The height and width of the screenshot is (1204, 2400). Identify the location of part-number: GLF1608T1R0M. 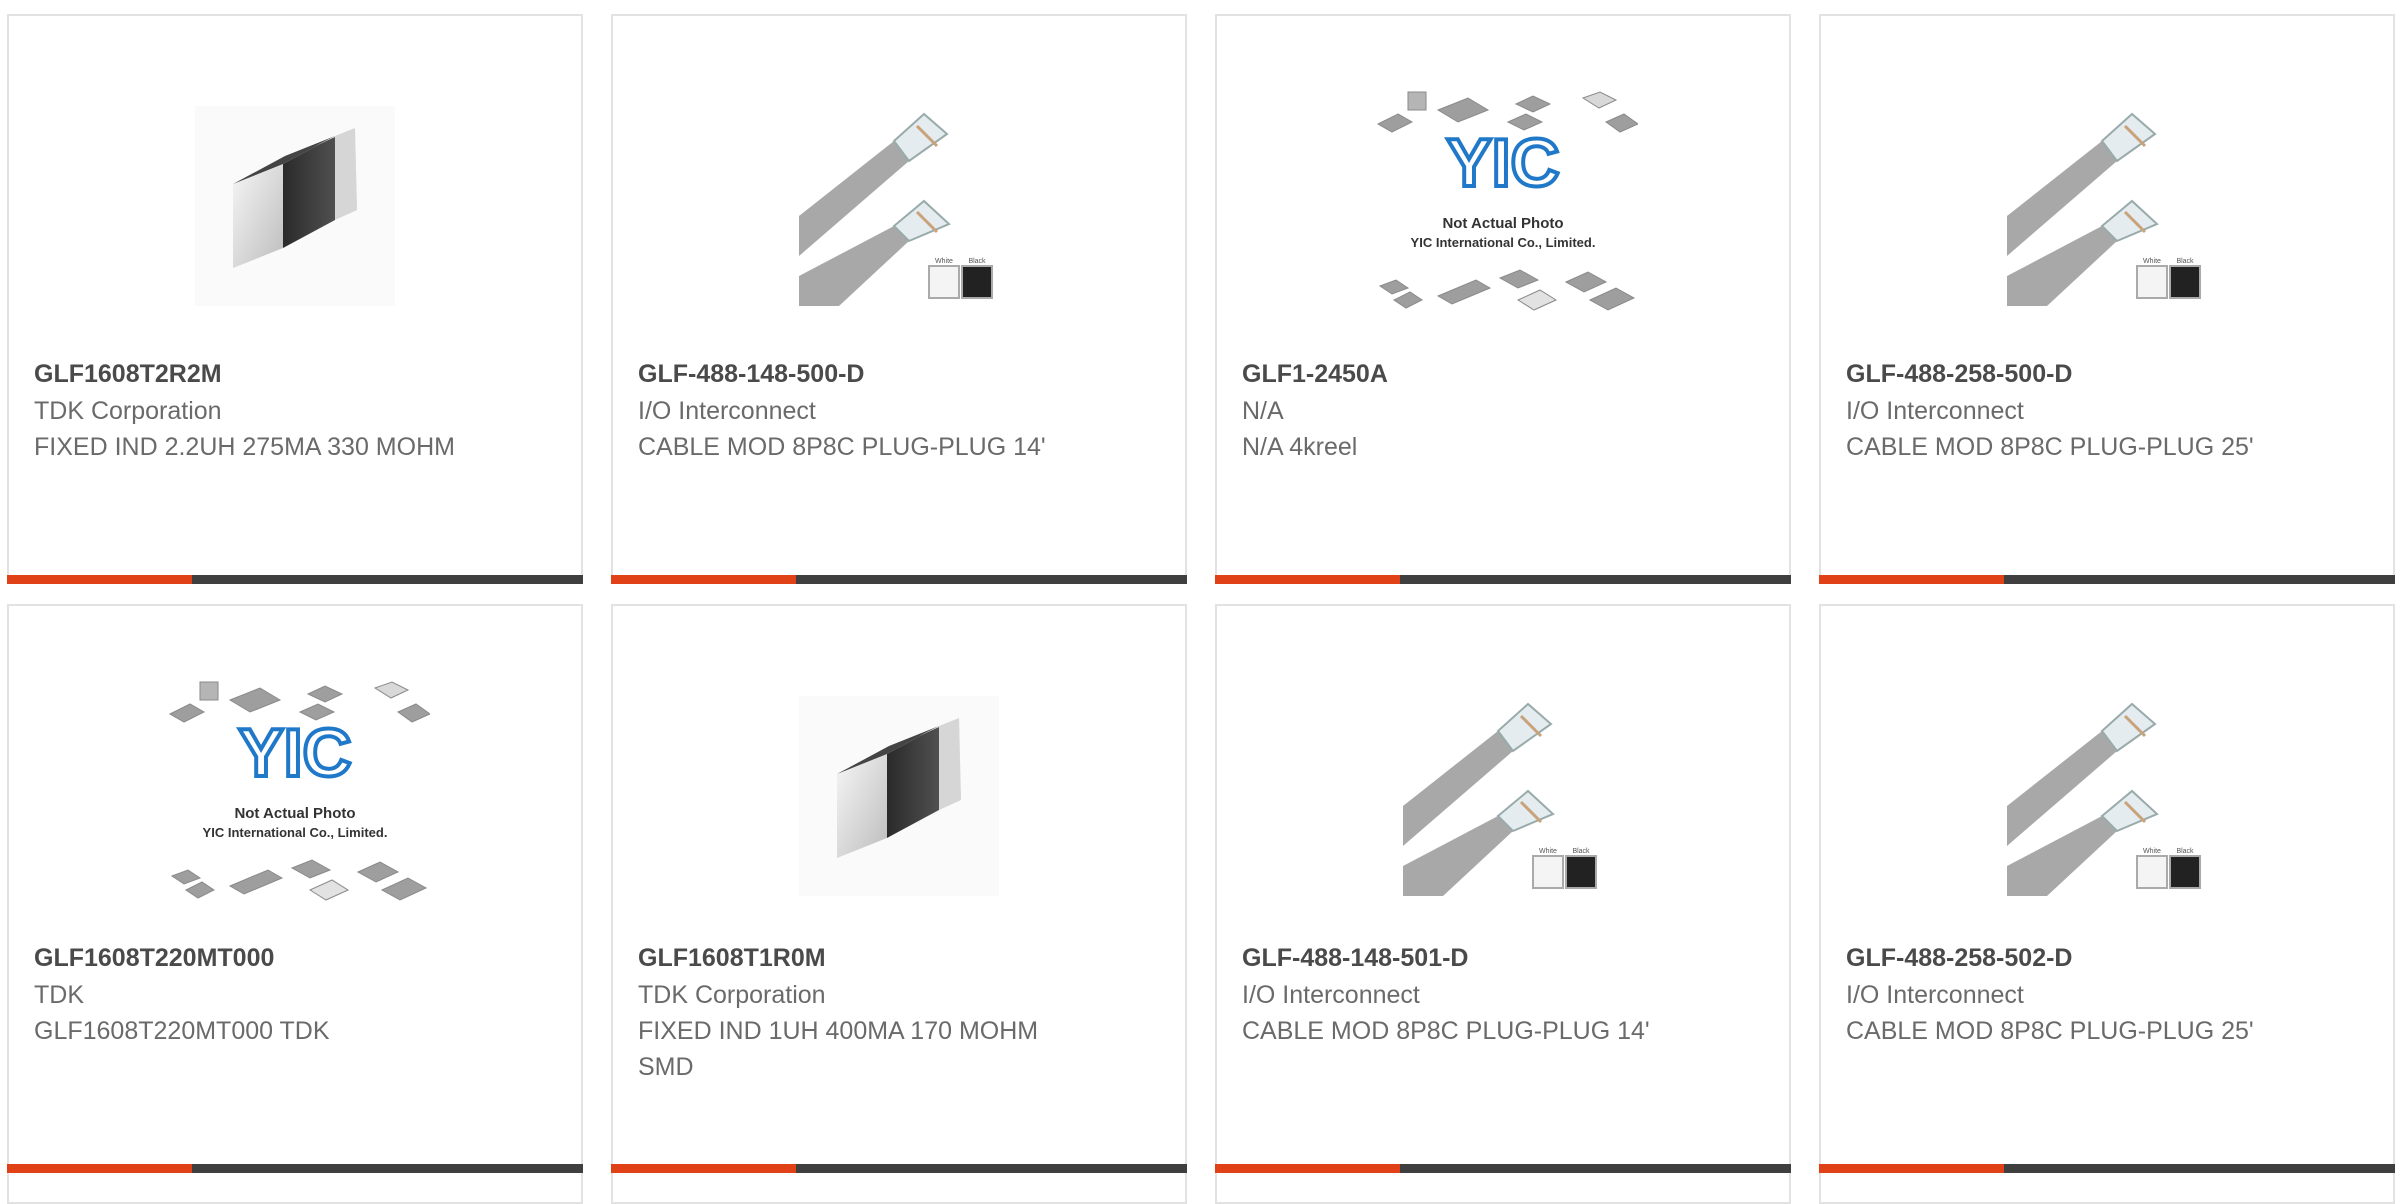
(881, 958).